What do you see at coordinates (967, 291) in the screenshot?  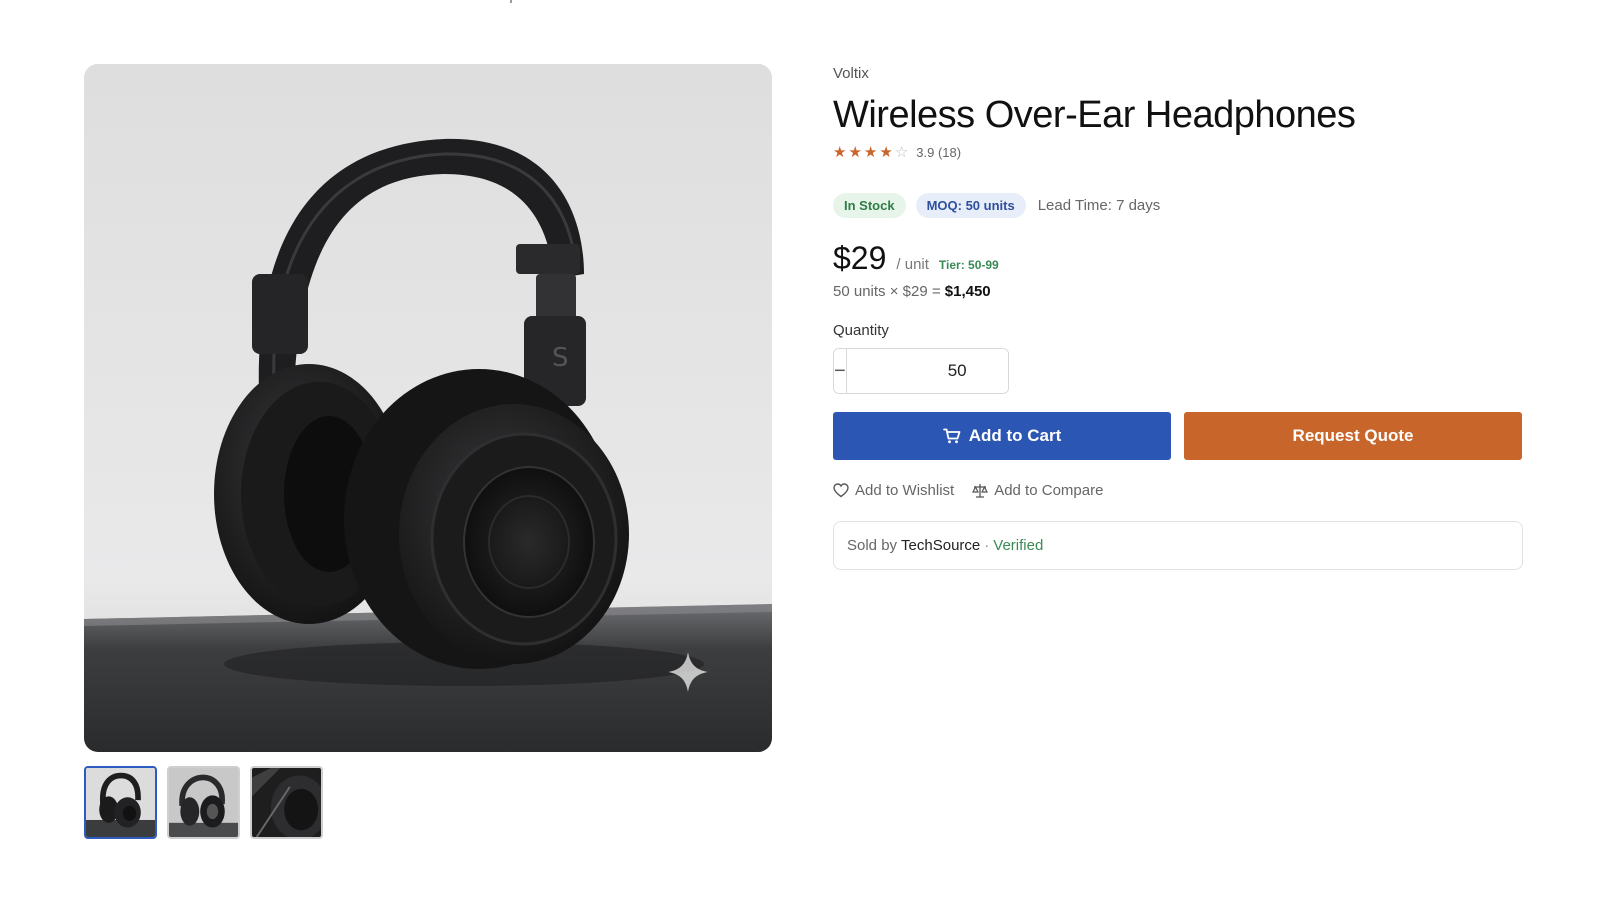 I see `calc-total: $1,450` at bounding box center [967, 291].